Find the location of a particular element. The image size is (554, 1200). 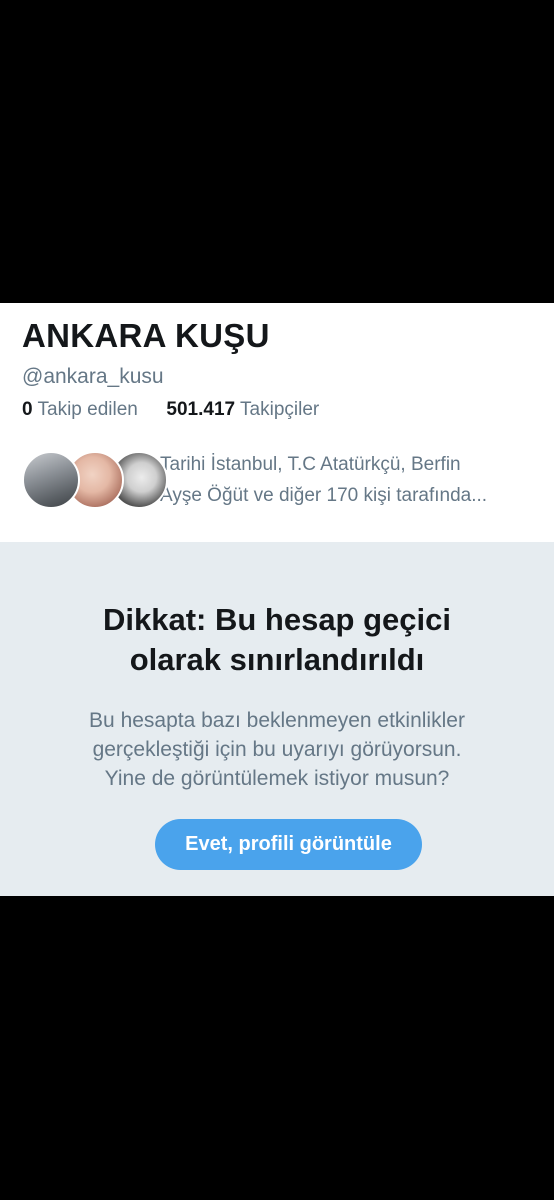

username-handle: @ankara_kusu is located at coordinates (93, 376).